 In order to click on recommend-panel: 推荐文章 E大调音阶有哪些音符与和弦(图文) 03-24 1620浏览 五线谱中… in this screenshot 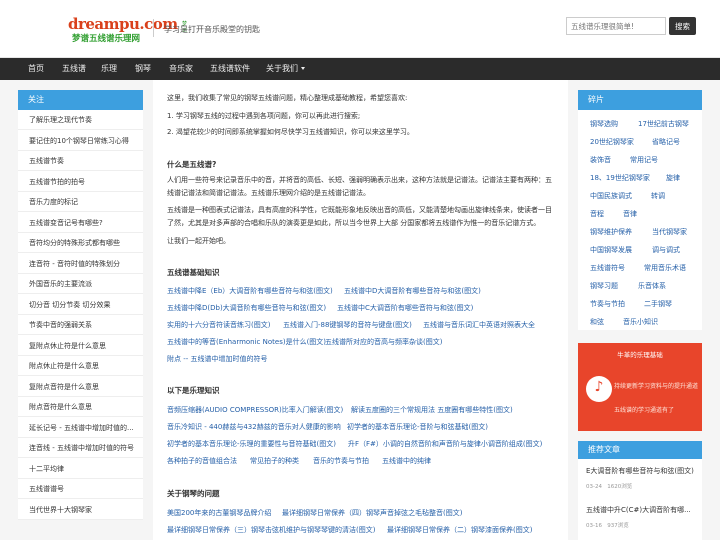, I will do `click(640, 490)`.